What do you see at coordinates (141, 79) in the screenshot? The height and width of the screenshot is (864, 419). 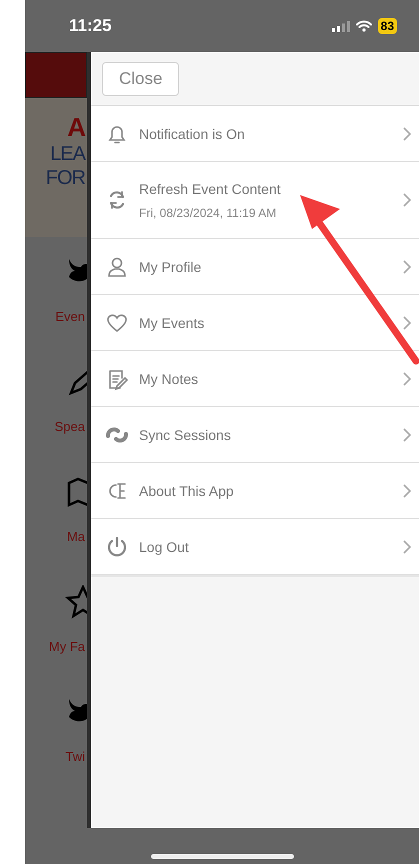 I see `close-button: Close` at bounding box center [141, 79].